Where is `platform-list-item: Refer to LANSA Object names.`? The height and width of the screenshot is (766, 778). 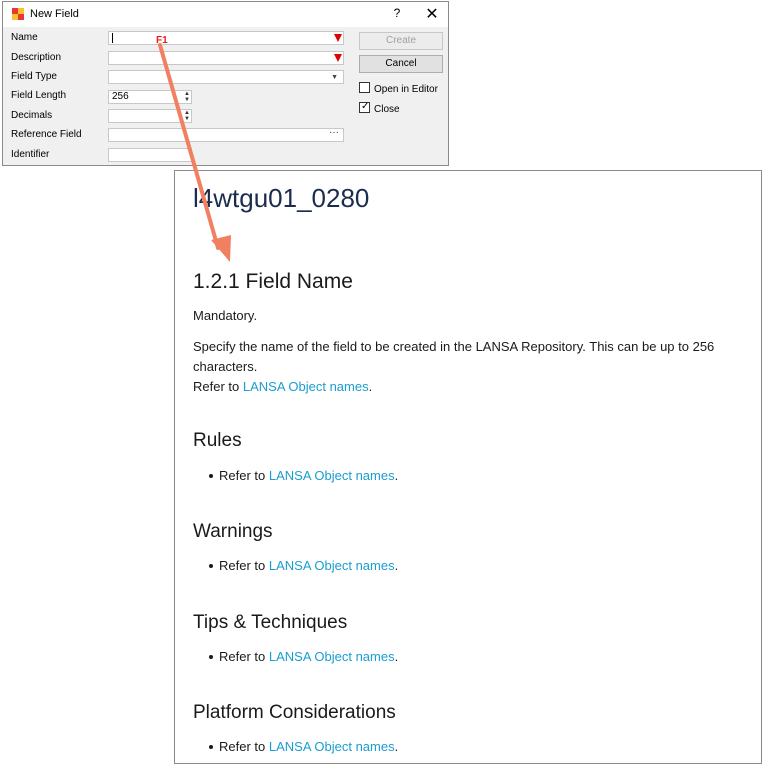
platform-list-item: Refer to LANSA Object names. is located at coordinates (304, 746).